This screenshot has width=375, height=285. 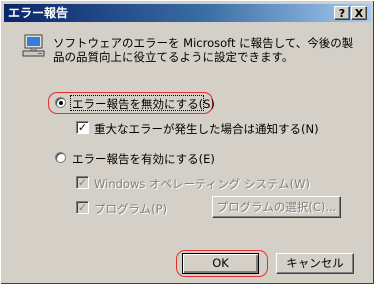 I want to click on radio-disable-reporting, so click(x=60, y=102).